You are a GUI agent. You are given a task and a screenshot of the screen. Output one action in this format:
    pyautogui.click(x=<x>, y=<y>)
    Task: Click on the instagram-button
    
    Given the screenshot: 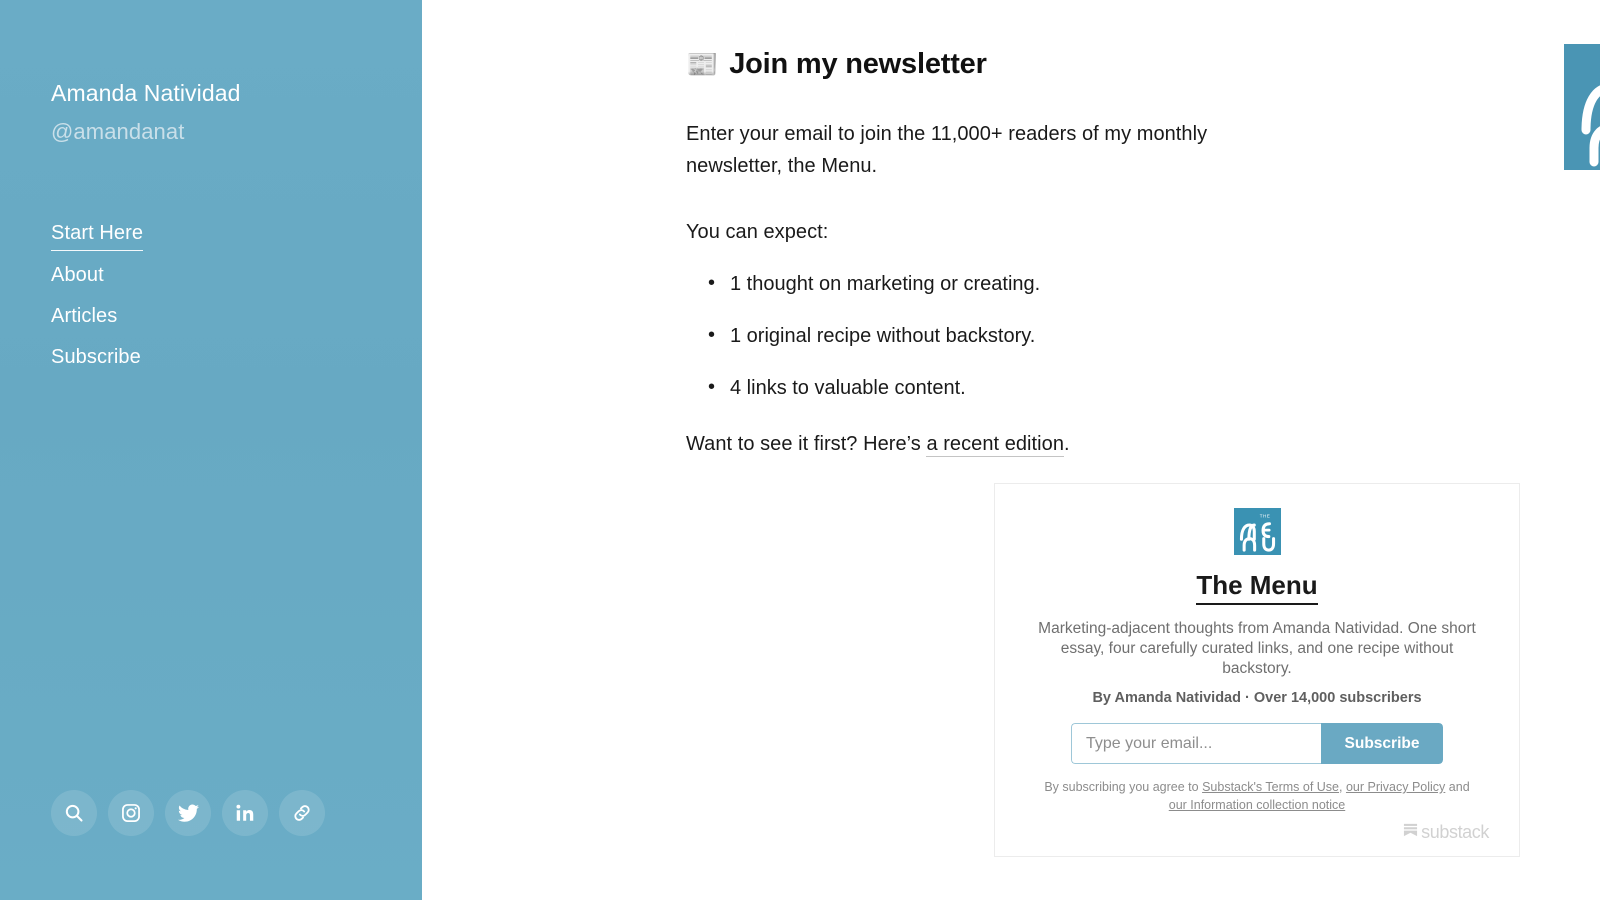 What is the action you would take?
    pyautogui.click(x=131, y=813)
    